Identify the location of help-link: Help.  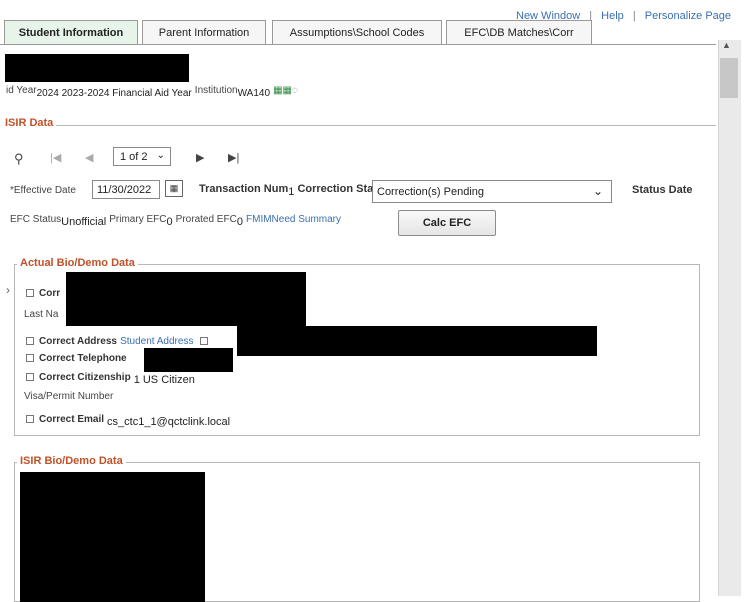
(612, 16).